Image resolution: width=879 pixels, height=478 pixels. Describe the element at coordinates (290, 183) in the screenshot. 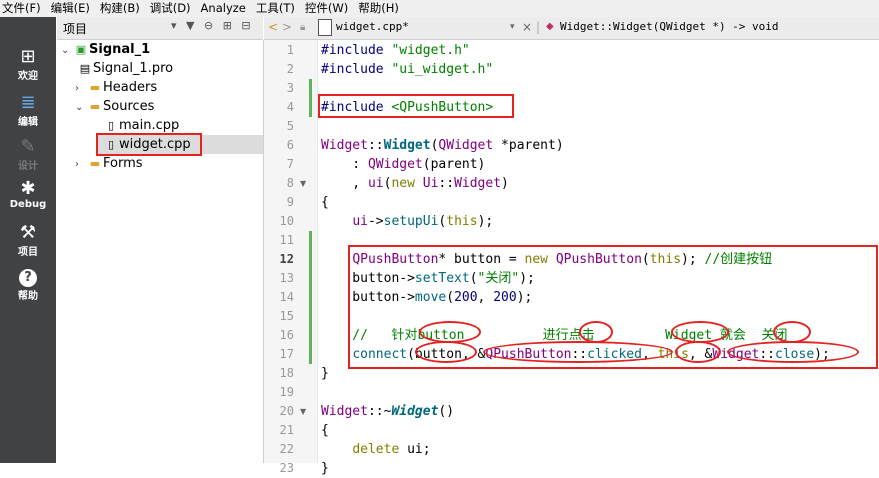

I see `line-number: 8` at that location.